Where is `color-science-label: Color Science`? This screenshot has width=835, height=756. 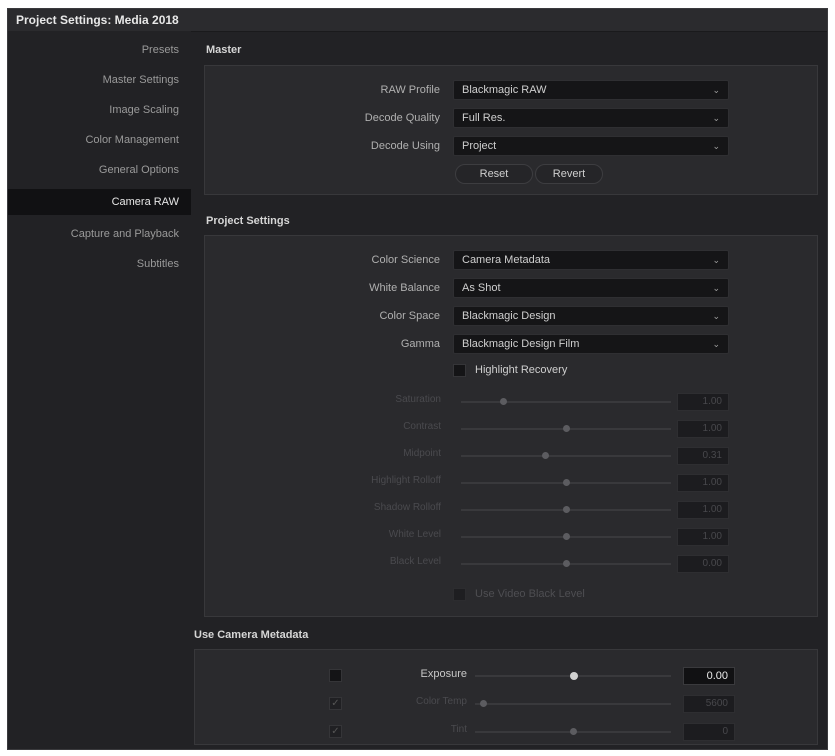 color-science-label: Color Science is located at coordinates (405, 260).